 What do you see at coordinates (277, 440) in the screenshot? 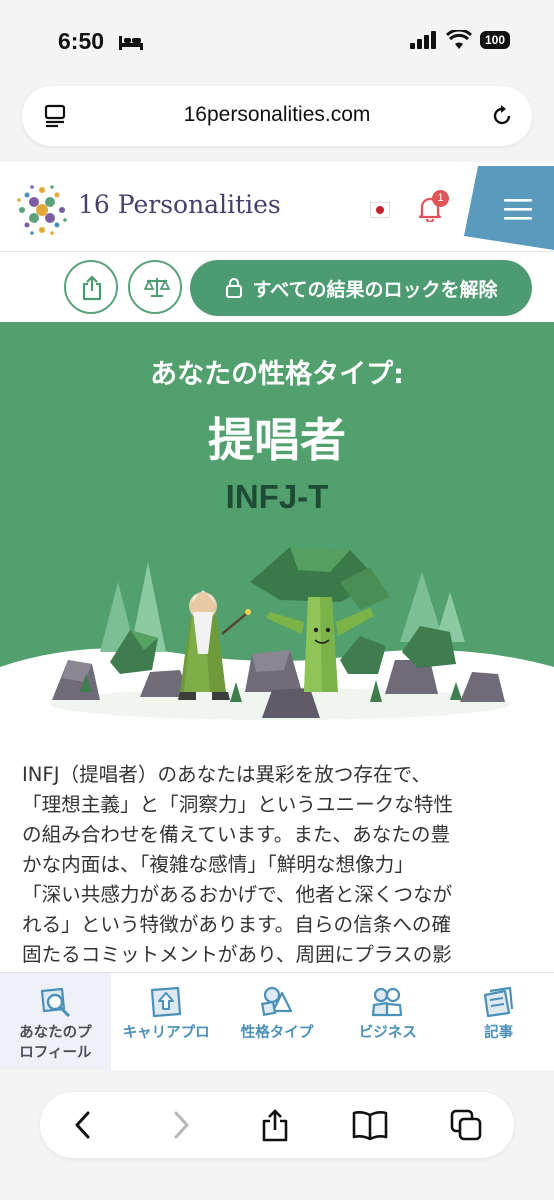
I see `personality-type-name: 提唱者` at bounding box center [277, 440].